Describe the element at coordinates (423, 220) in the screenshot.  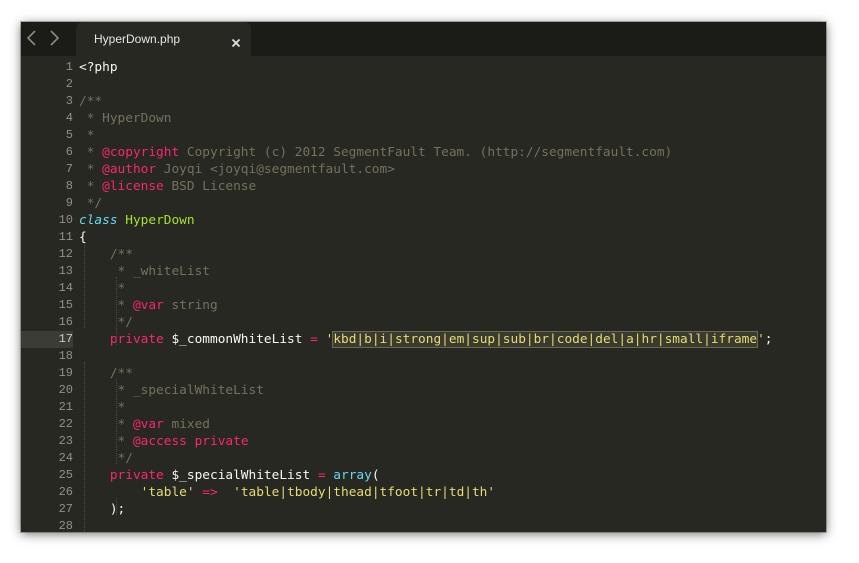
I see `code-line: 10 class HyperDown` at that location.